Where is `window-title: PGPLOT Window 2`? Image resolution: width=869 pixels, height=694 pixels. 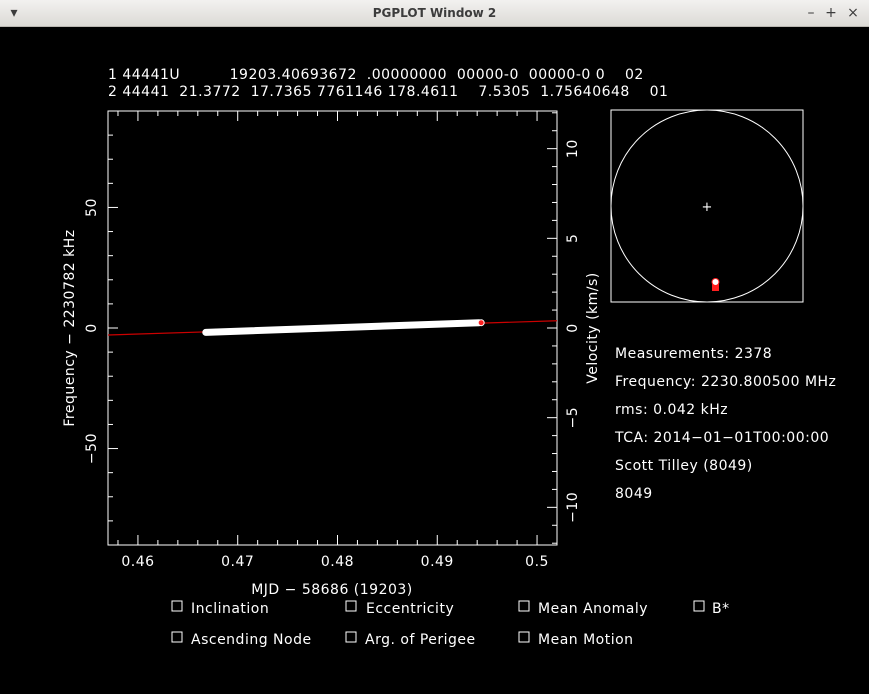 window-title: PGPLOT Window 2 is located at coordinates (434, 13).